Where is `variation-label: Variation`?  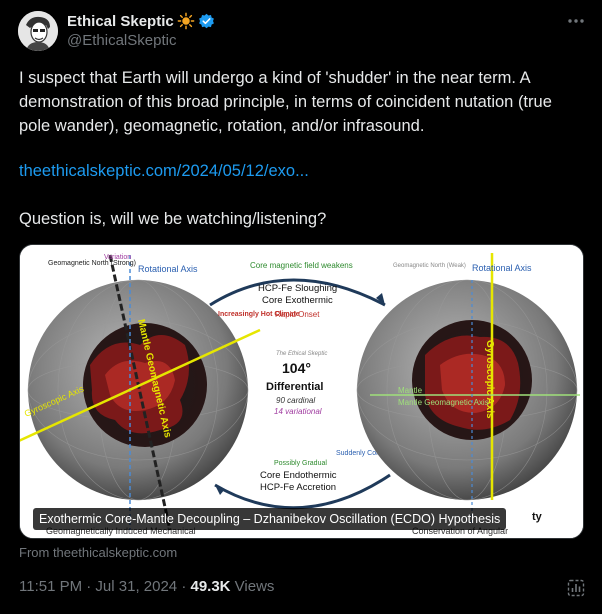
variation-label: Variation is located at coordinates (117, 257).